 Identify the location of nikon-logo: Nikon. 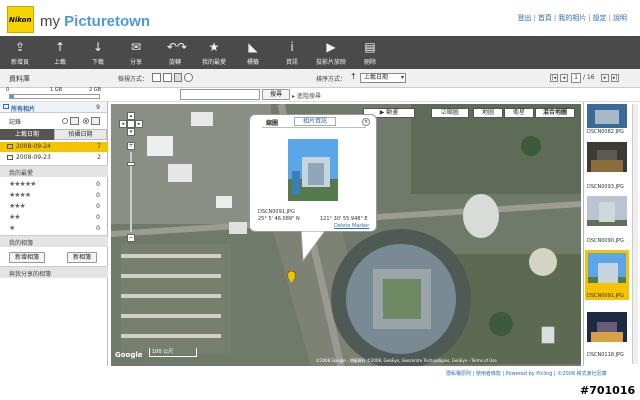
(20, 19).